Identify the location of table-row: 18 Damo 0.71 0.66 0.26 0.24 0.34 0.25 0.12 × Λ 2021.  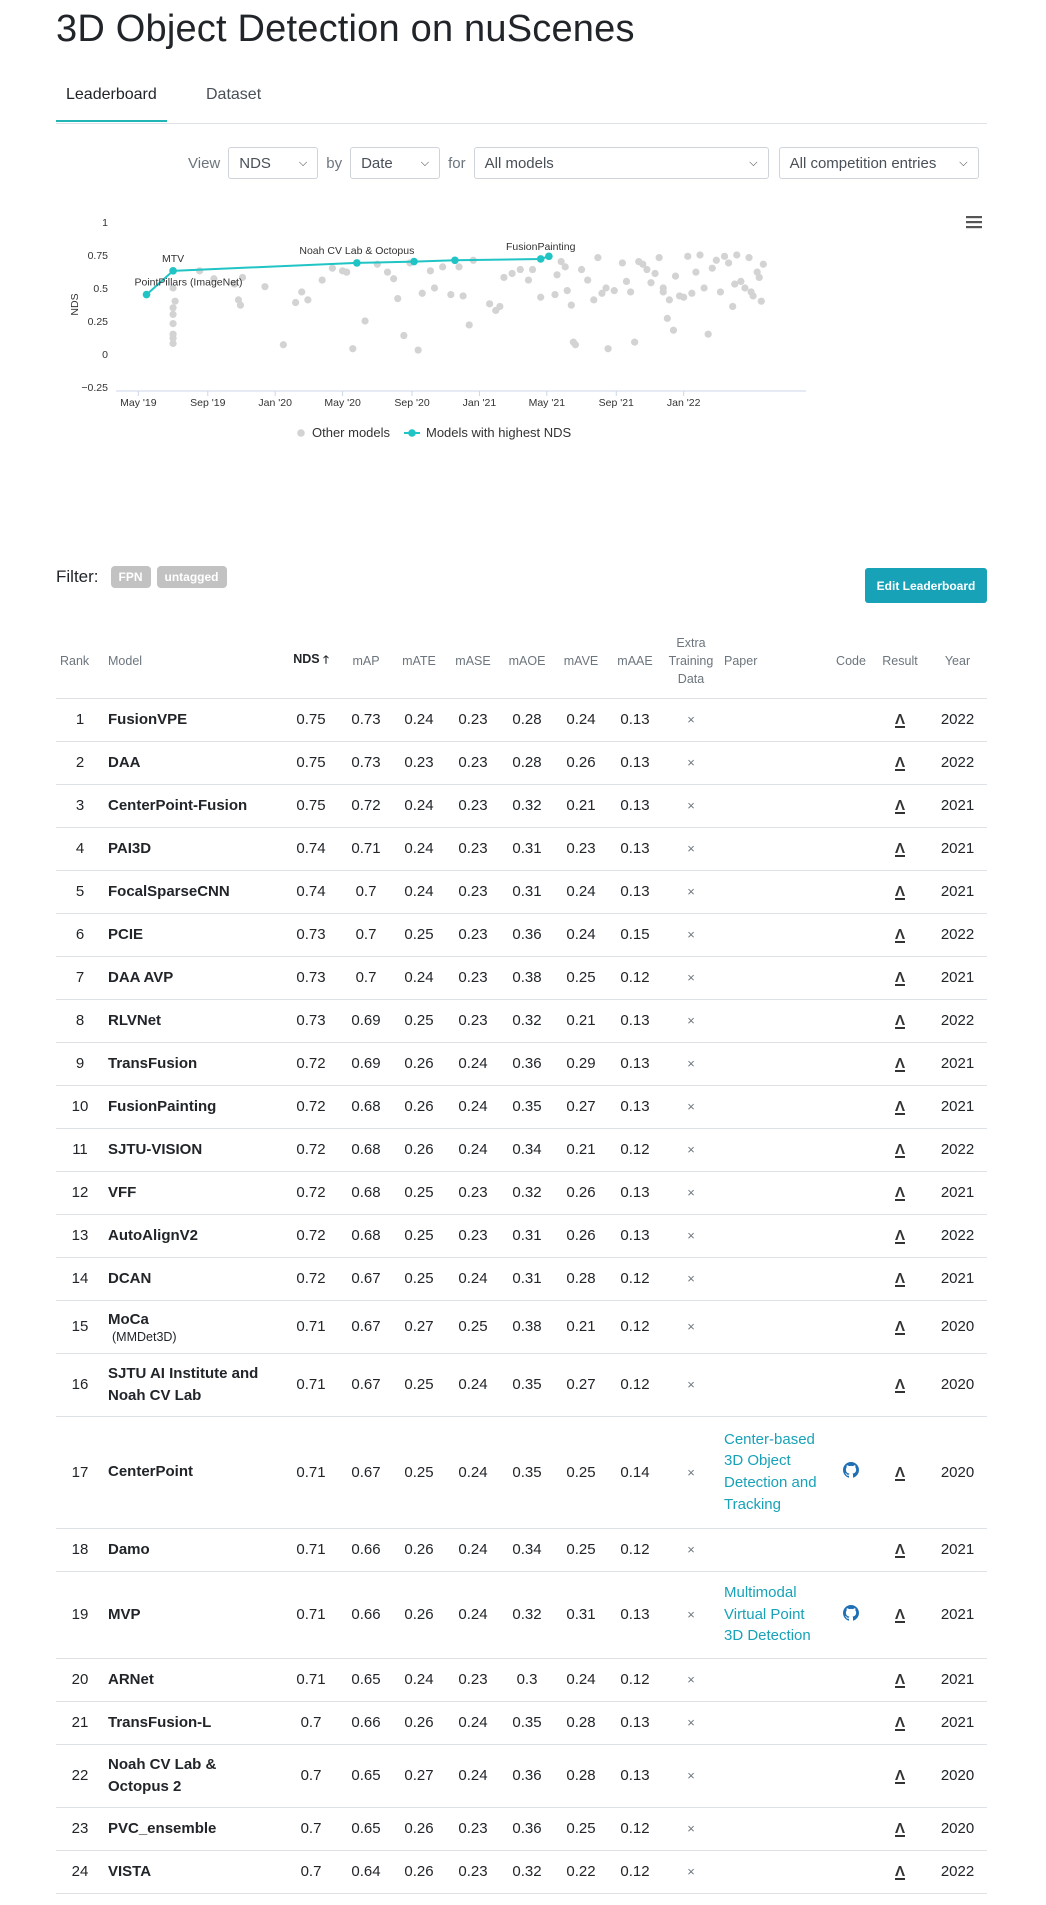
(521, 1550).